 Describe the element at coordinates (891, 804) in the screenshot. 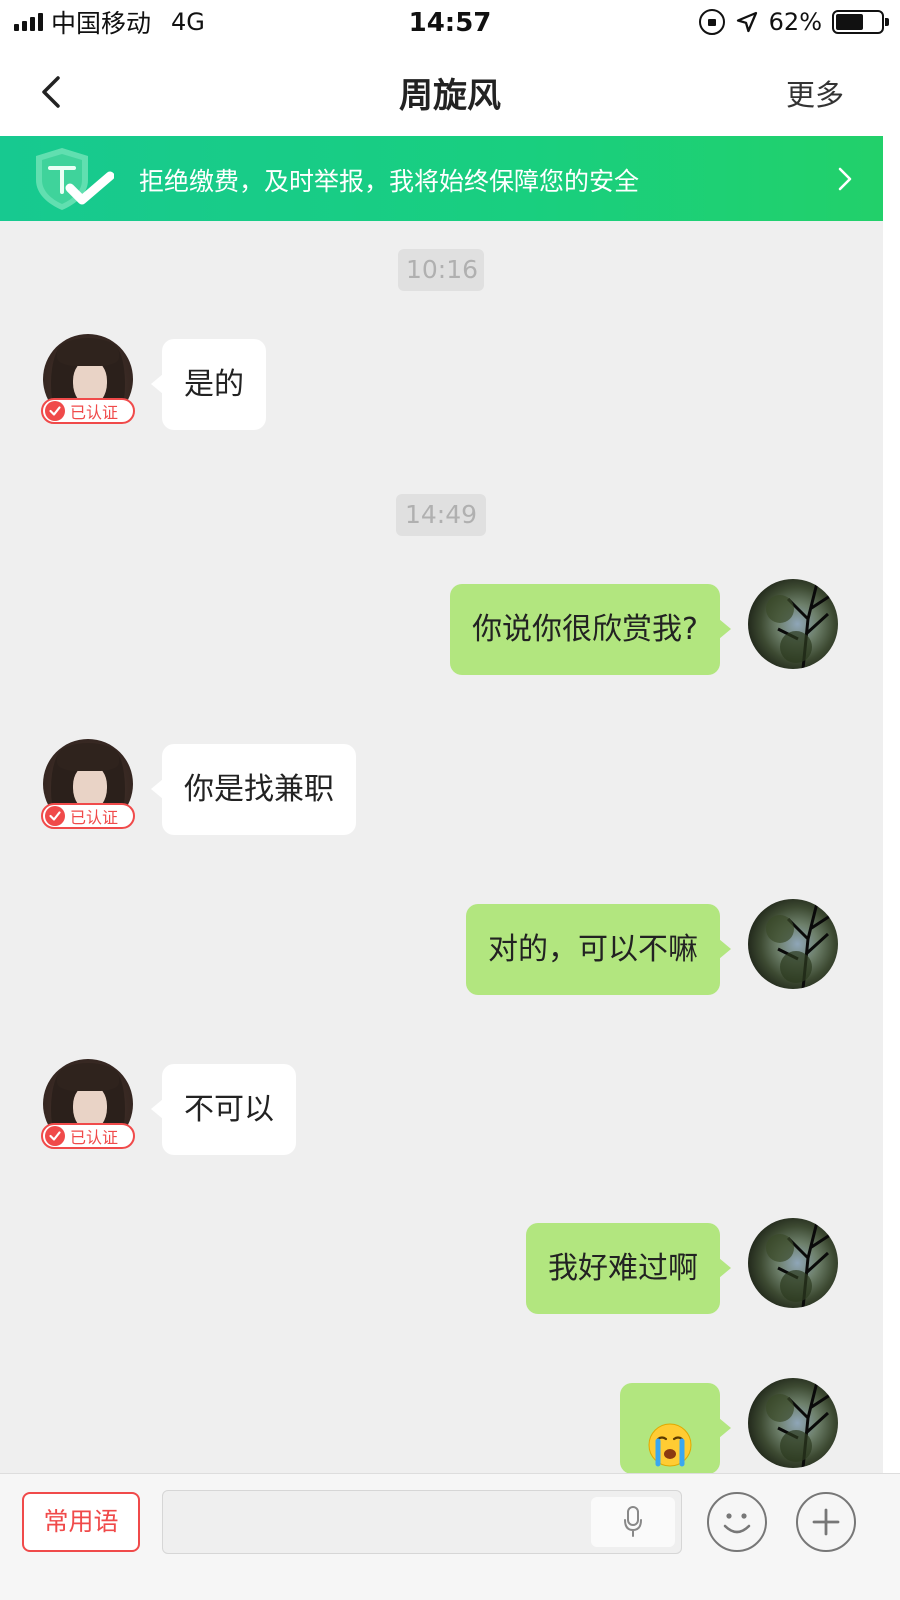

I see `right-edge` at that location.